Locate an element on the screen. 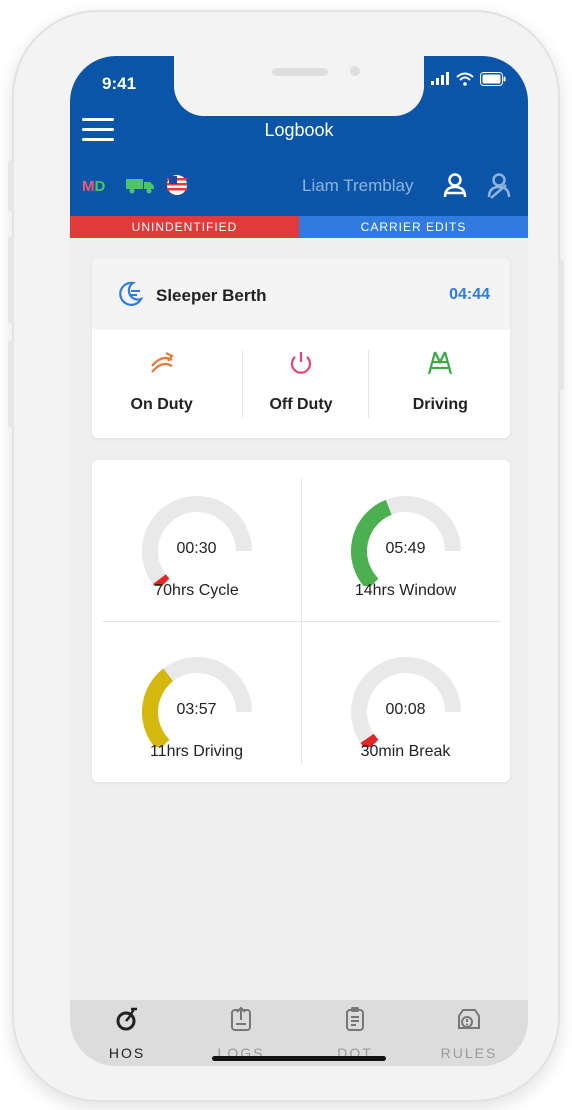 This screenshot has height=1110, width=572. wifi-icon is located at coordinates (465, 79).